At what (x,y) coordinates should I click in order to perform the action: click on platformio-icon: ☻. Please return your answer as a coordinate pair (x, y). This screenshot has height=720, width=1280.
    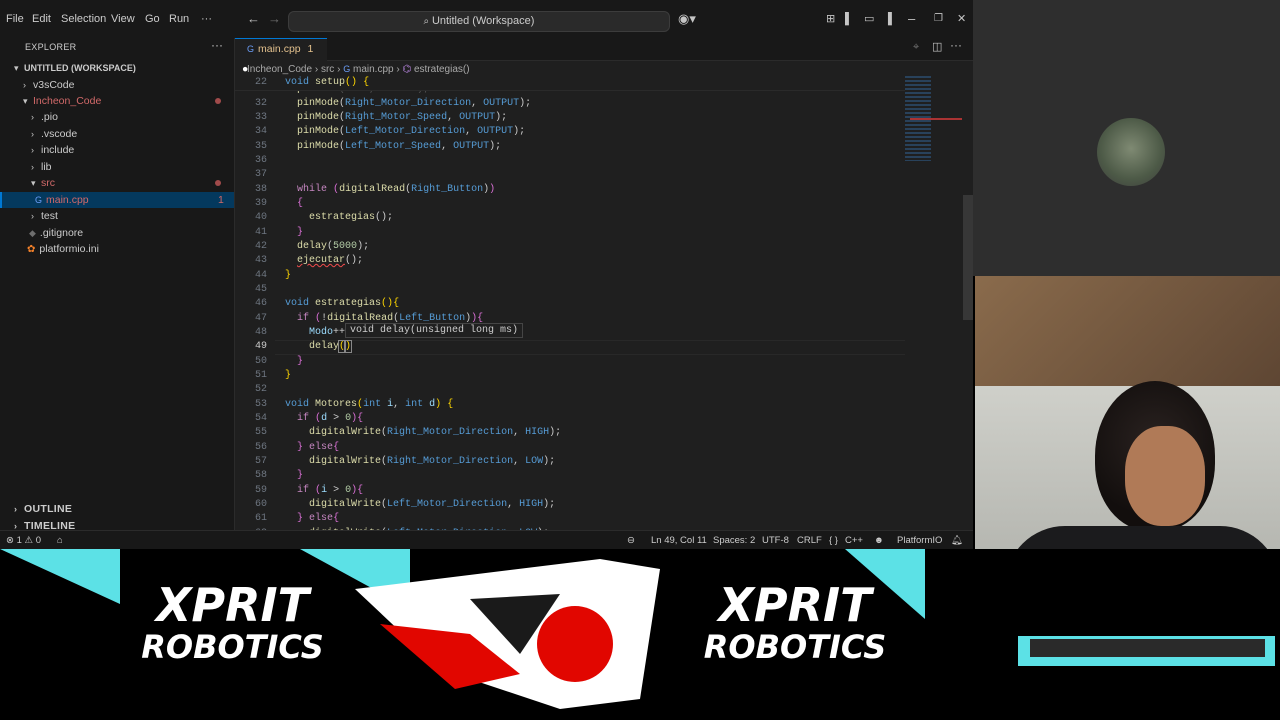
    Looking at the image, I should click on (879, 540).